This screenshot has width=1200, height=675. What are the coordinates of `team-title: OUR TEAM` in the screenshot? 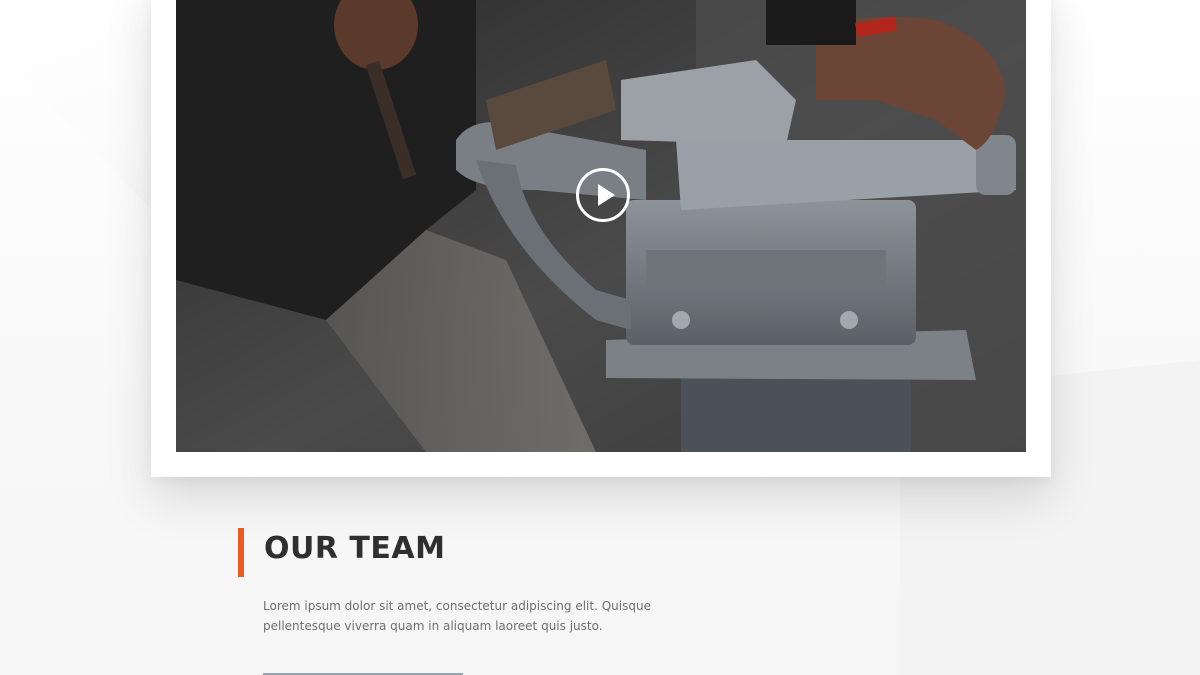 It's located at (355, 548).